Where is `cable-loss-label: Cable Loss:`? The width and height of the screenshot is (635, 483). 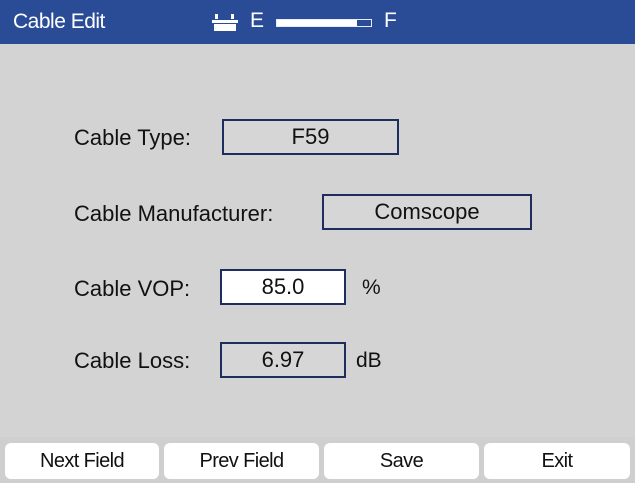 cable-loss-label: Cable Loss: is located at coordinates (132, 360).